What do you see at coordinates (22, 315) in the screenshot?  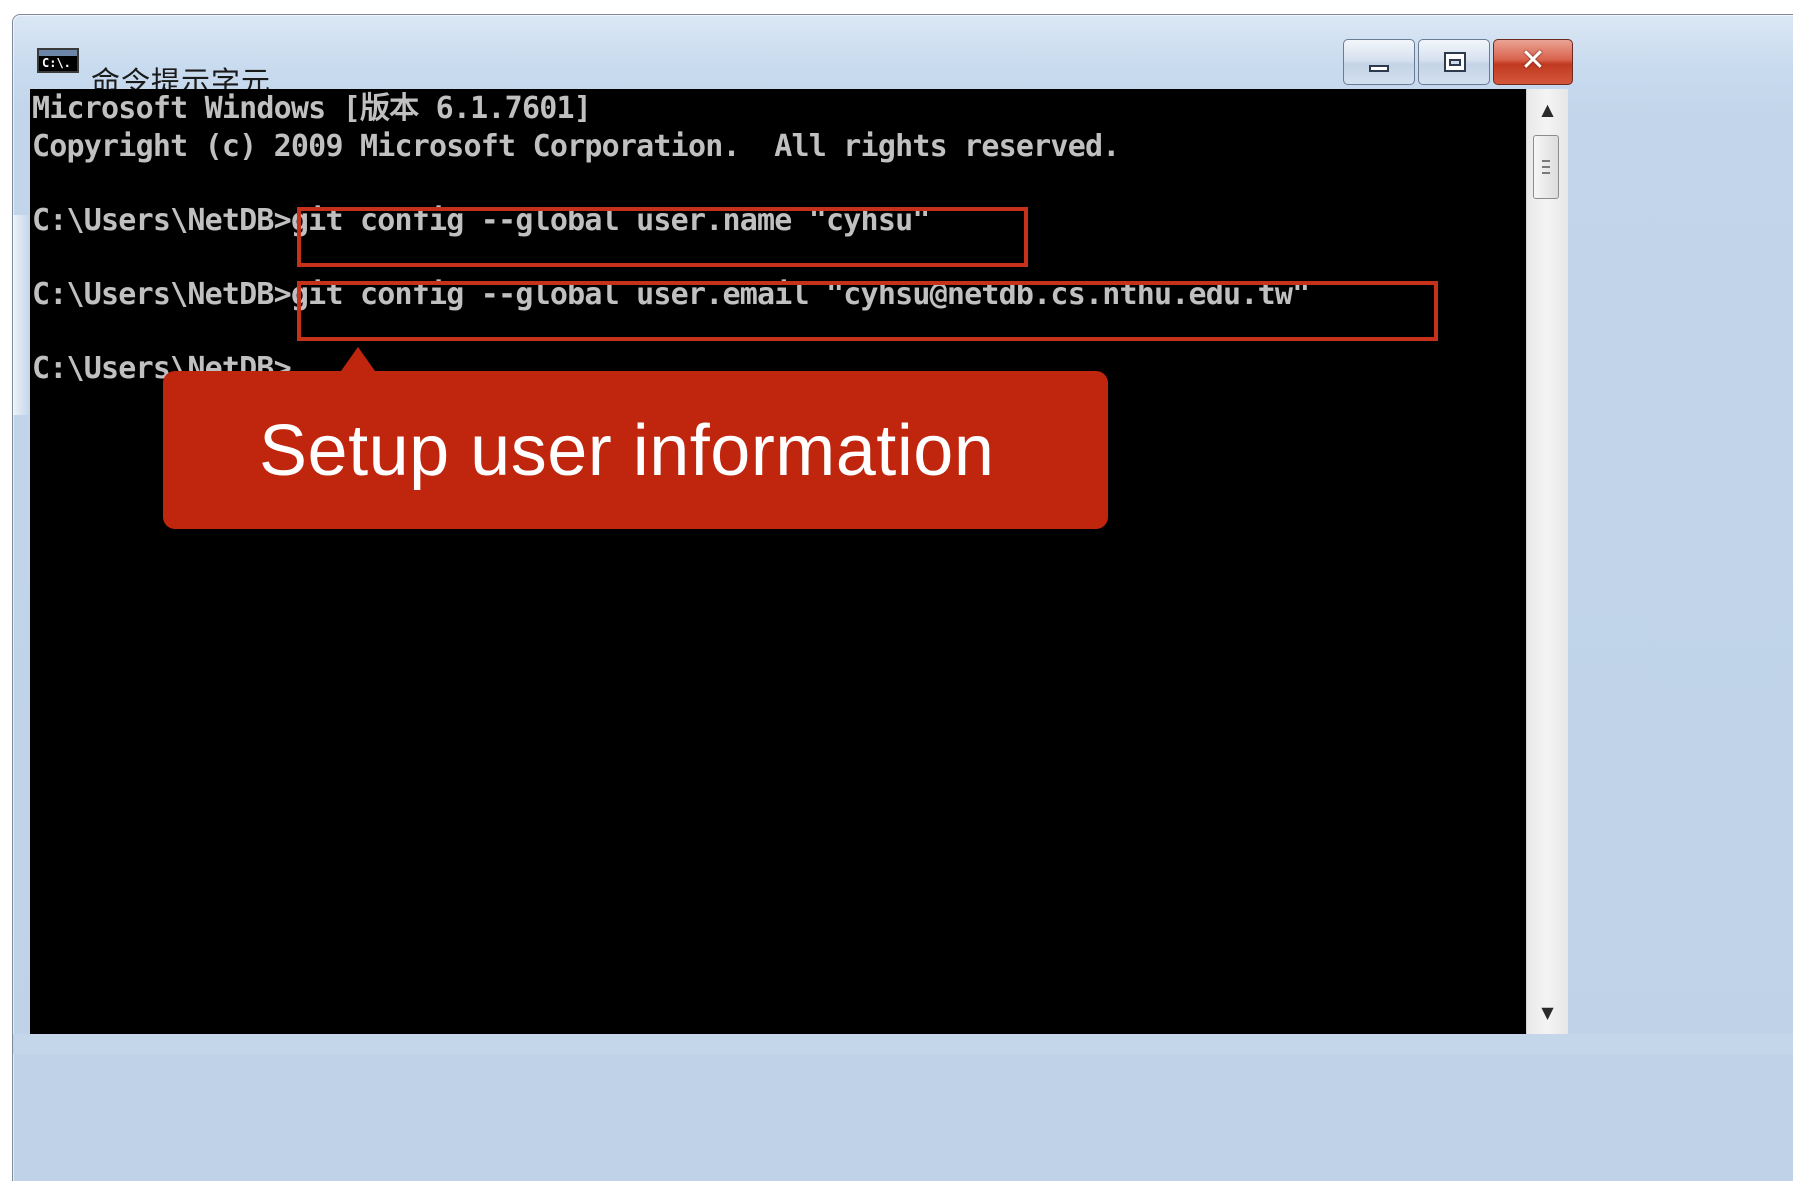 I see `window-frame-glow` at bounding box center [22, 315].